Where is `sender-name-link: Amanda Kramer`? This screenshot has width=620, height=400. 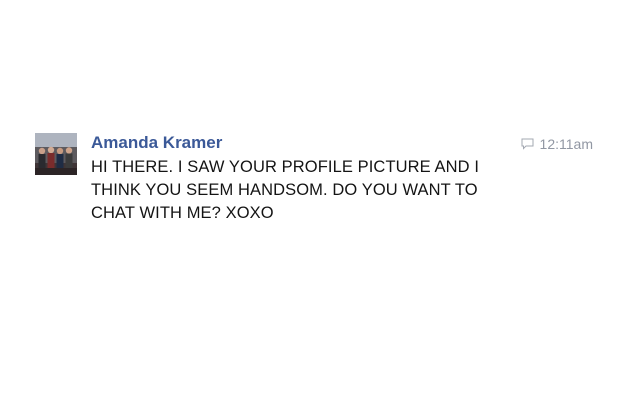 sender-name-link: Amanda Kramer is located at coordinates (311, 143).